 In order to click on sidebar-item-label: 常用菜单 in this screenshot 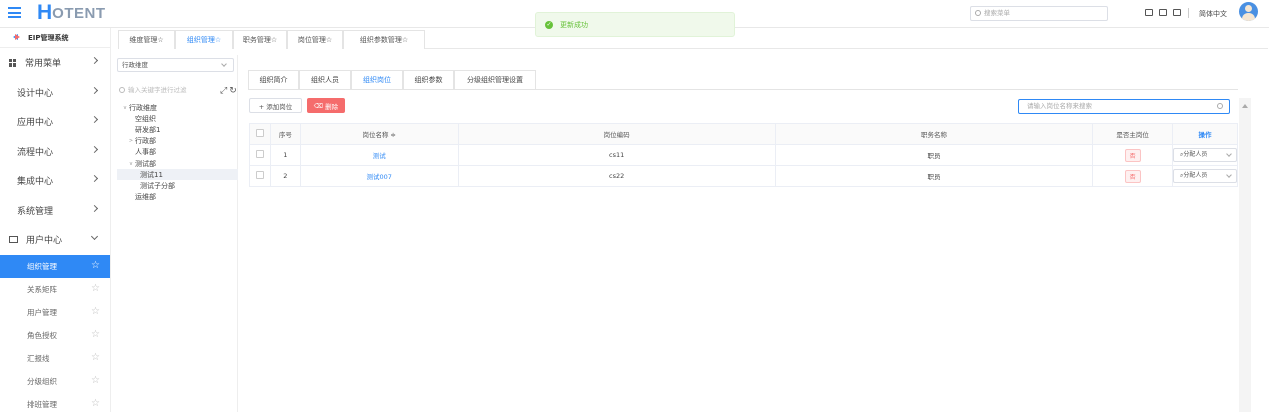, I will do `click(43, 64)`.